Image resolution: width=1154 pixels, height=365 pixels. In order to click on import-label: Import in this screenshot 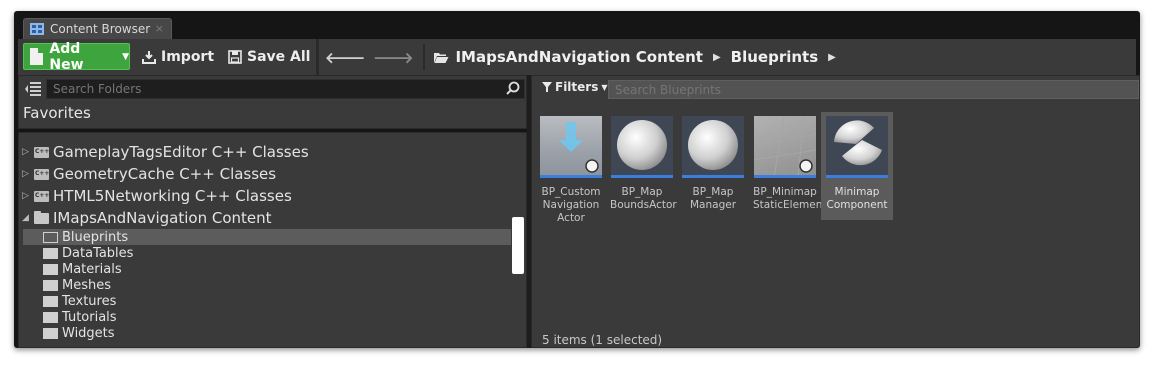, I will do `click(188, 56)`.